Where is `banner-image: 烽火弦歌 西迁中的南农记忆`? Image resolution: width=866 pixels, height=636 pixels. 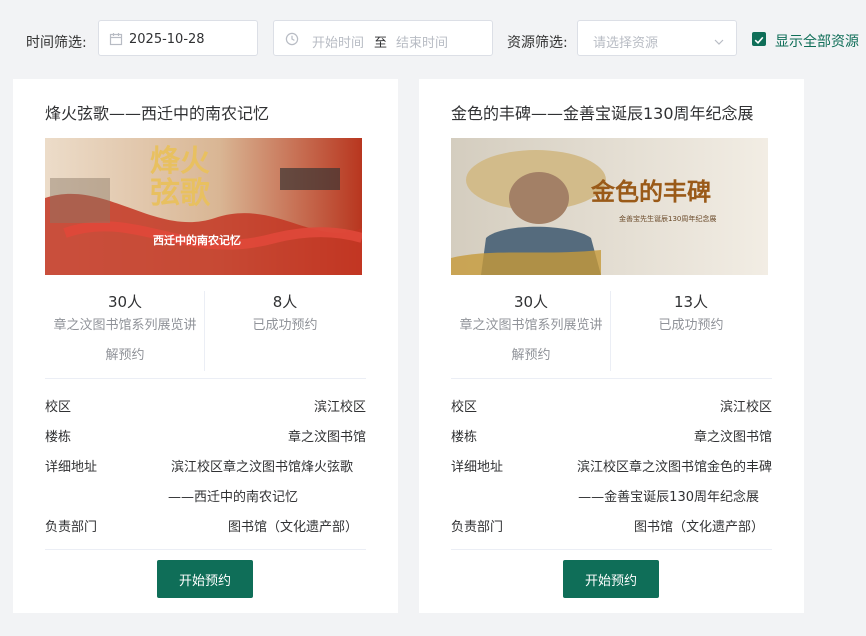
banner-image: 烽火弦歌 西迁中的南农记忆 is located at coordinates (203, 206).